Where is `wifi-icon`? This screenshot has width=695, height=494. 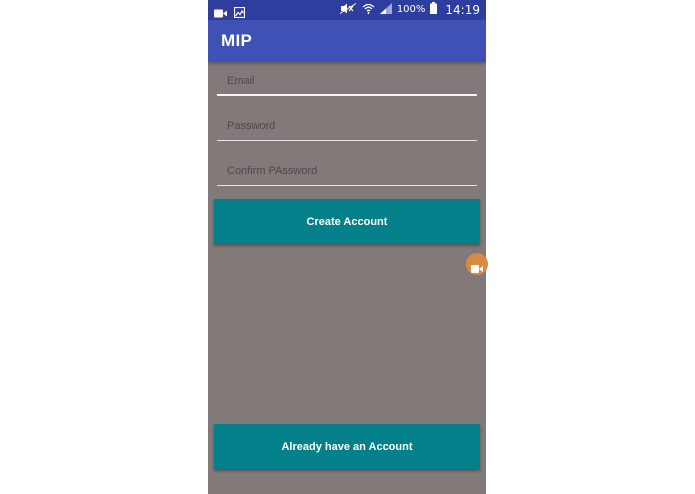 wifi-icon is located at coordinates (368, 10).